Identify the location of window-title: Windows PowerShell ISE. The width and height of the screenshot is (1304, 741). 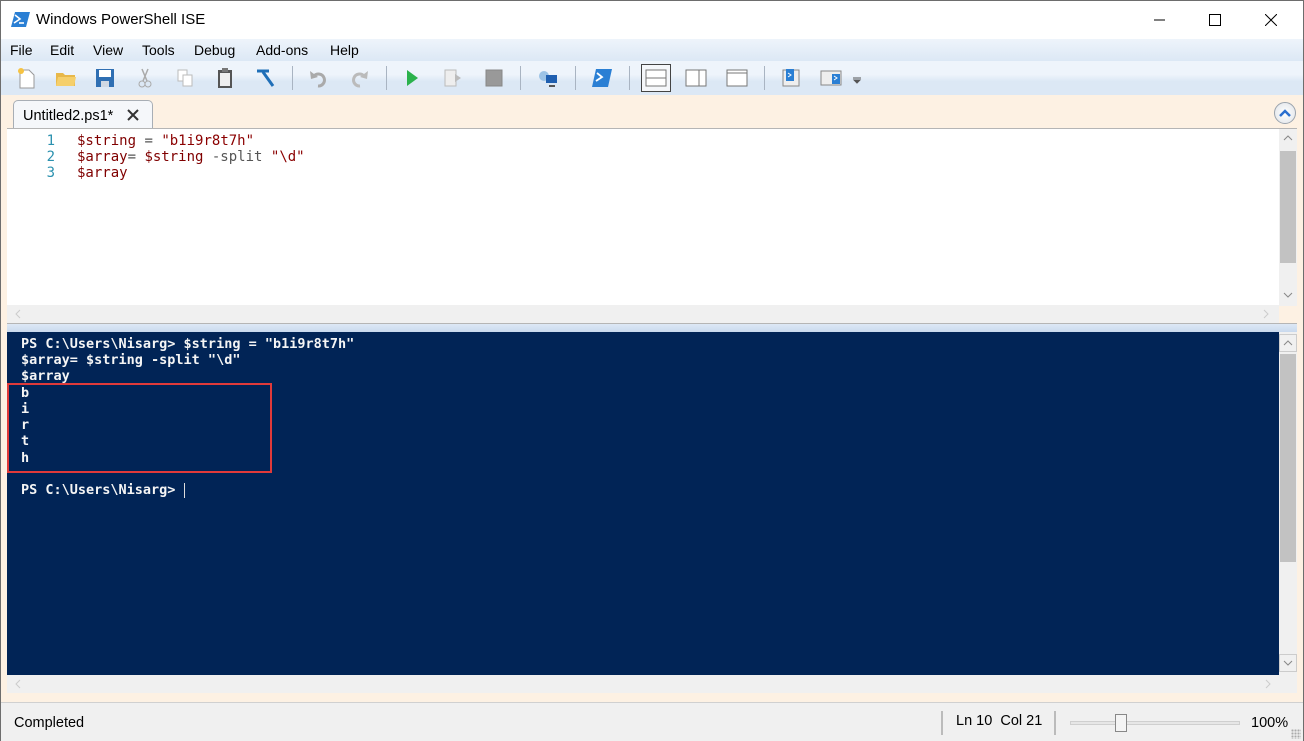
(121, 19).